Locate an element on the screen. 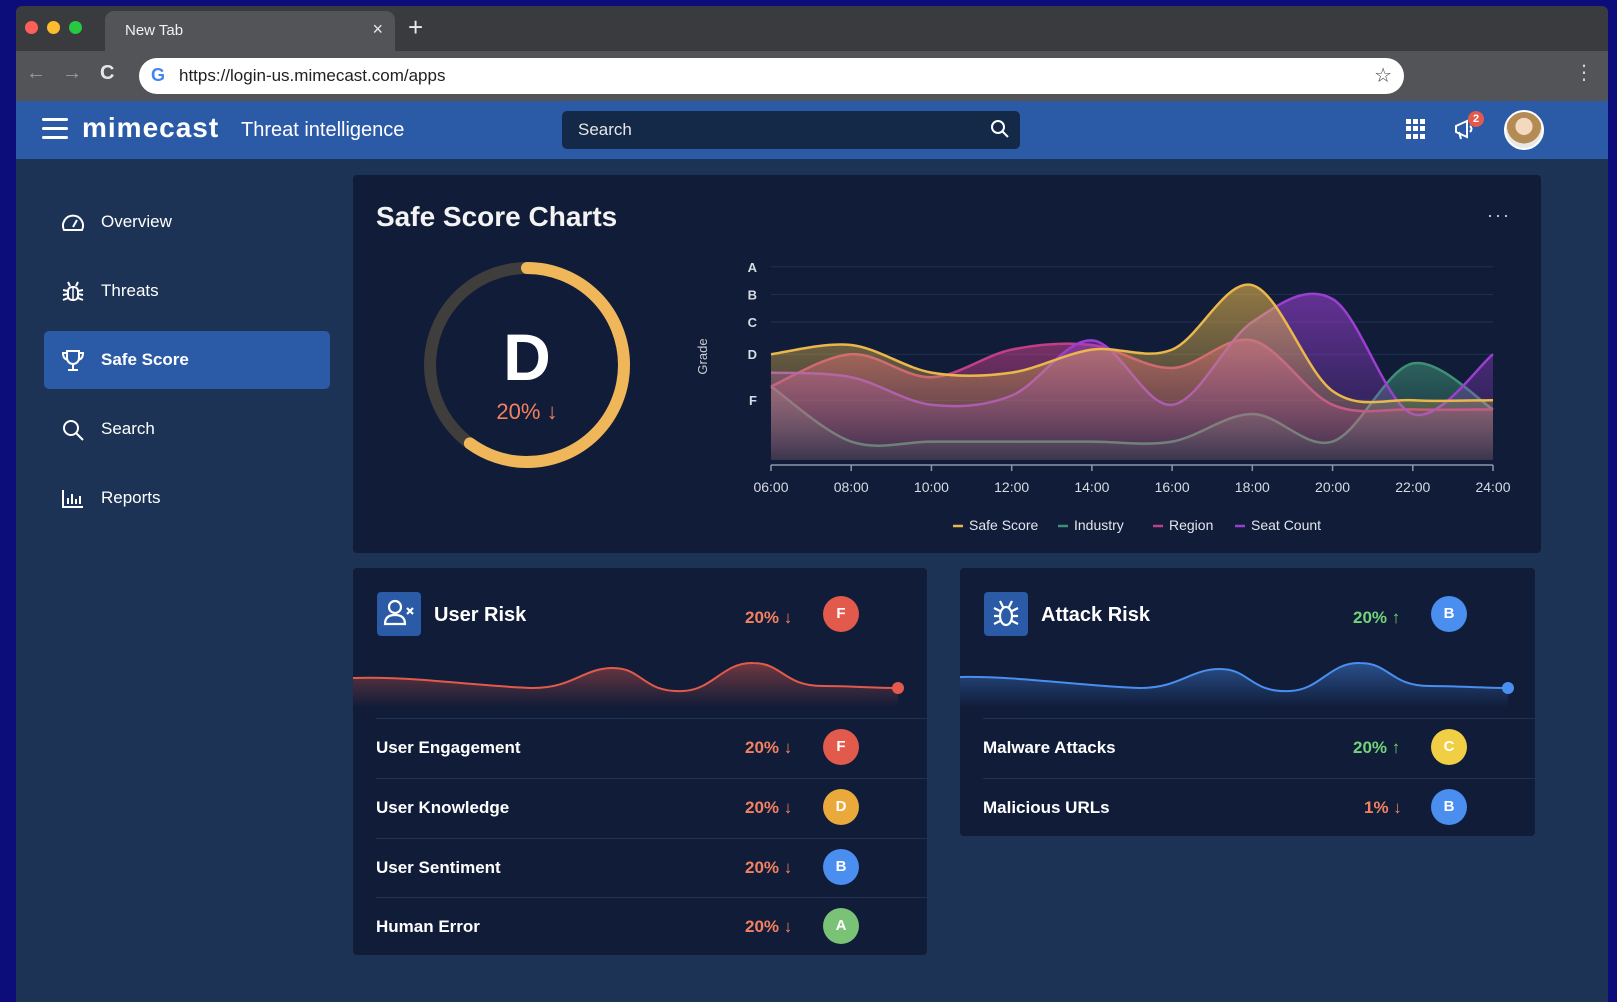 The image size is (1617, 1002). risk-change: 20% ↑ is located at coordinates (1377, 617).